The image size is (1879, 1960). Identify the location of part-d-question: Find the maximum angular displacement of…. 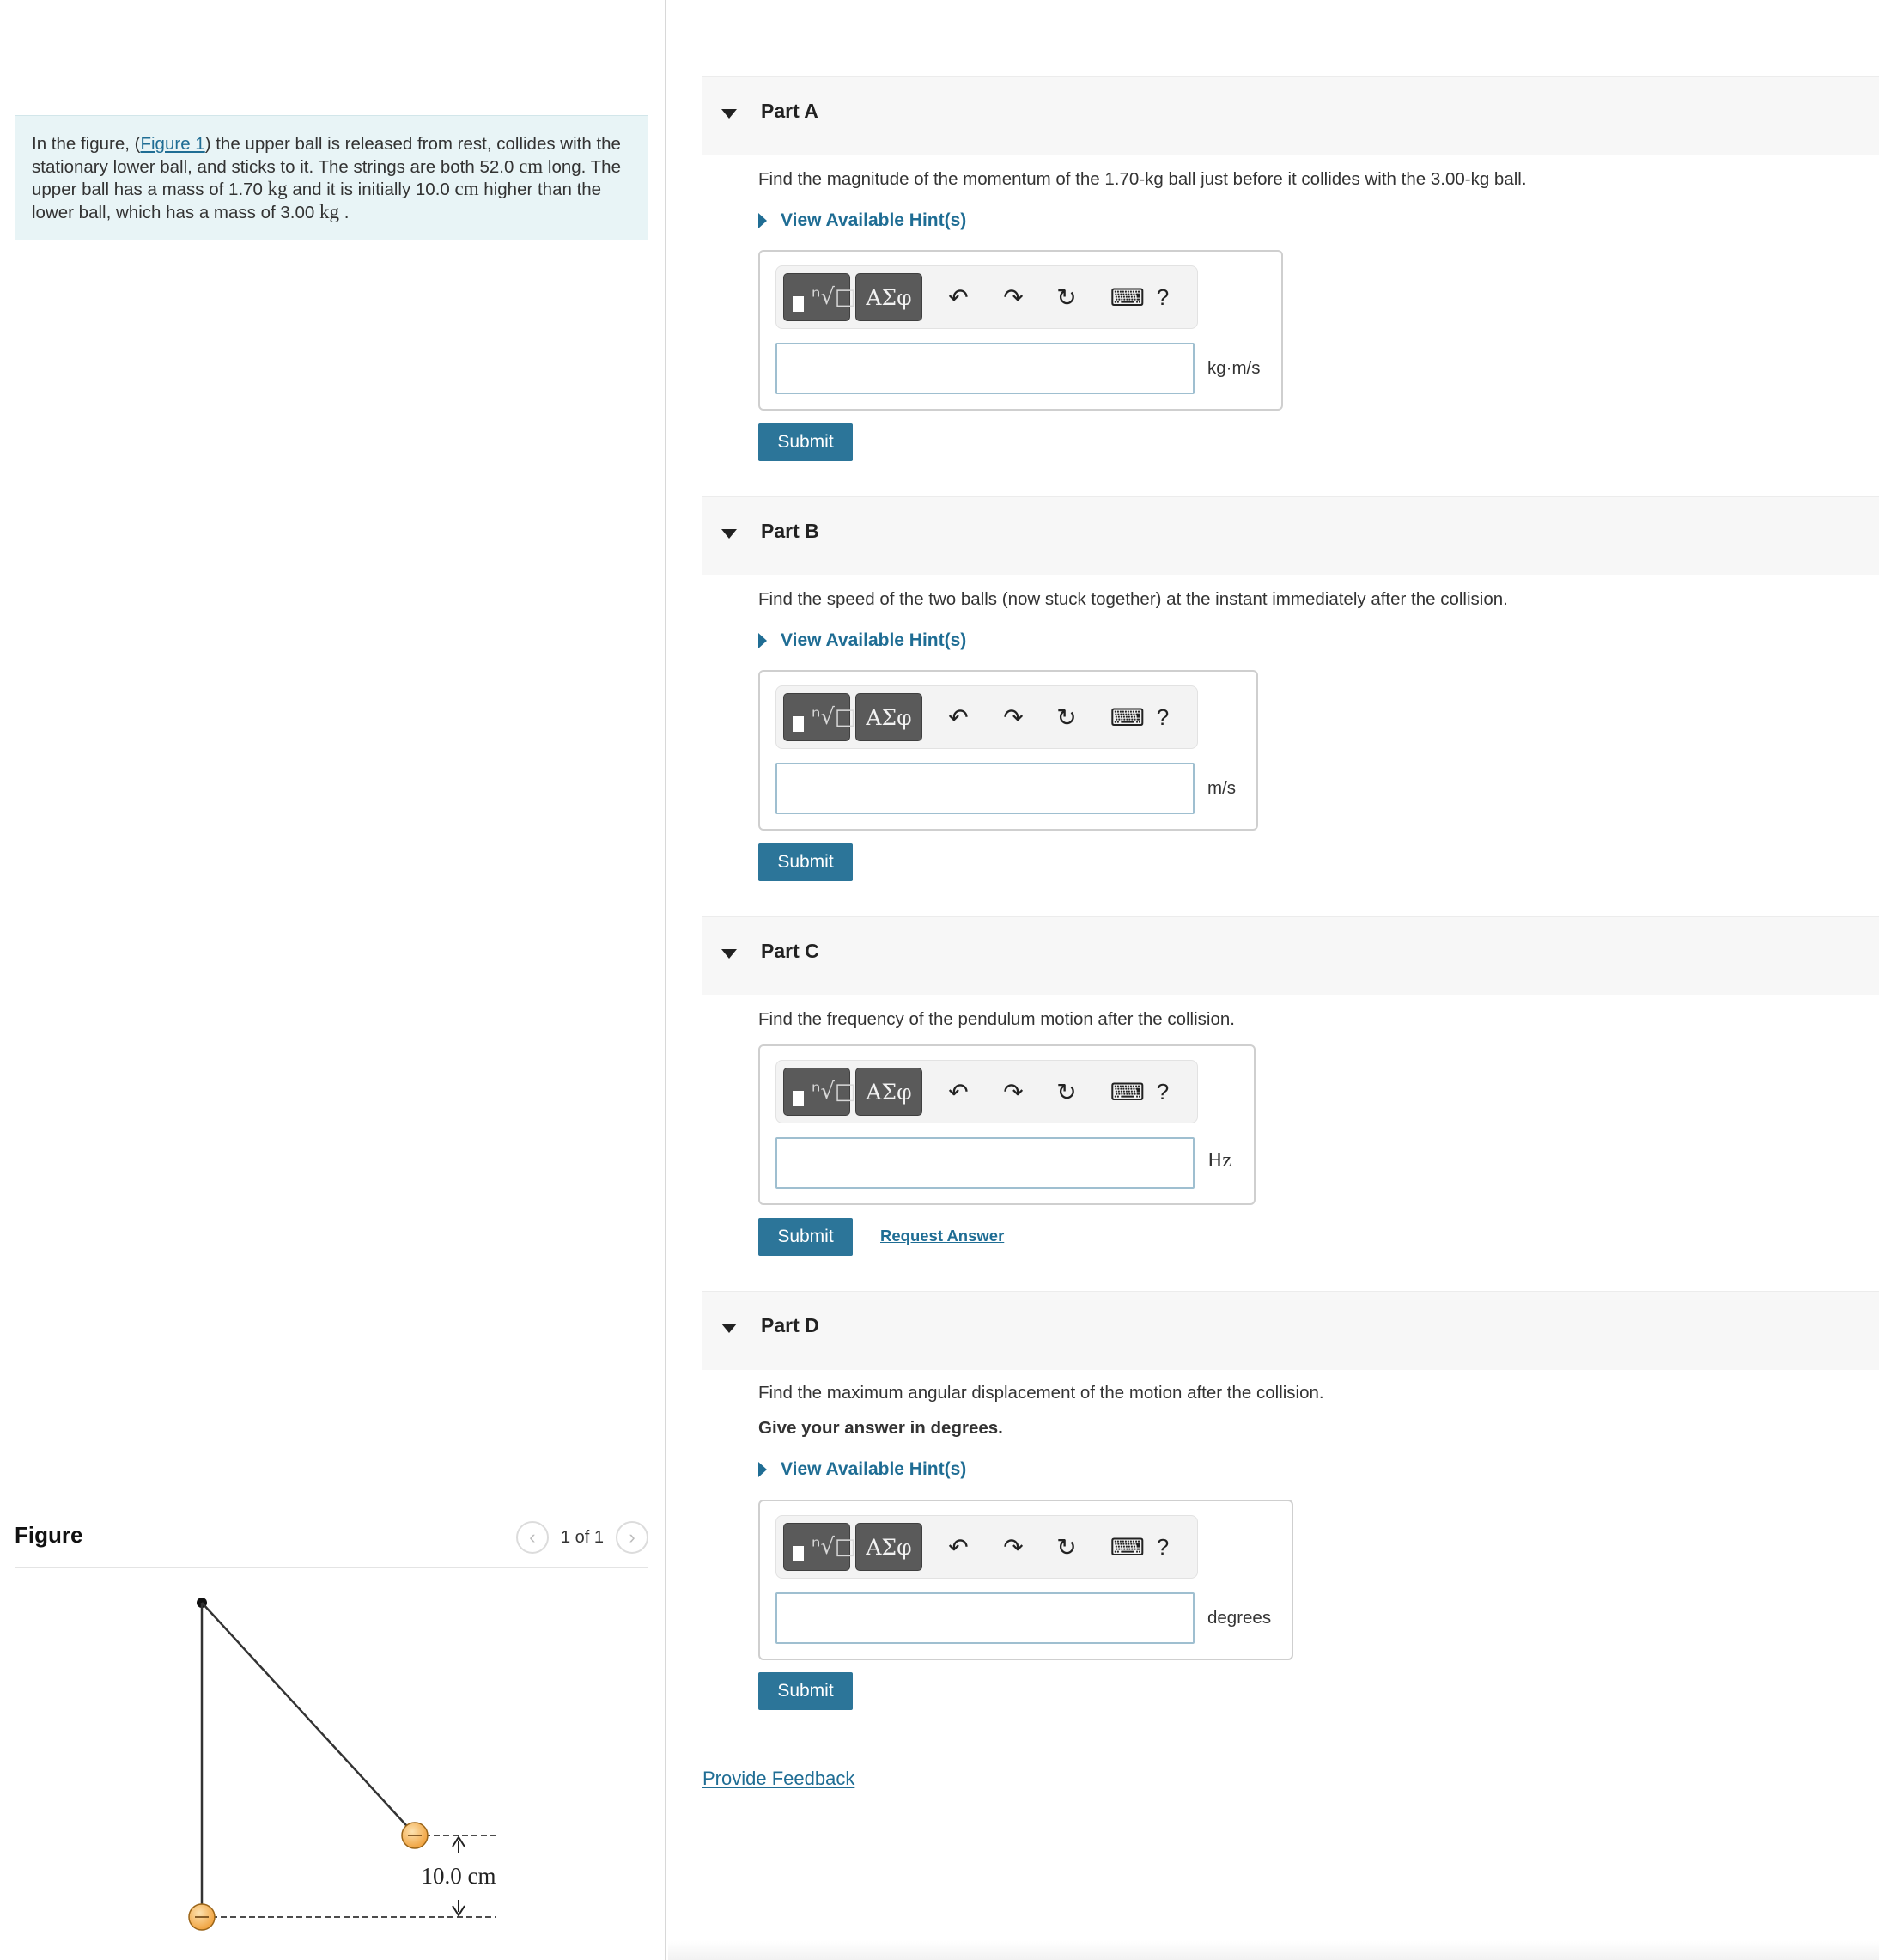
(1041, 1393).